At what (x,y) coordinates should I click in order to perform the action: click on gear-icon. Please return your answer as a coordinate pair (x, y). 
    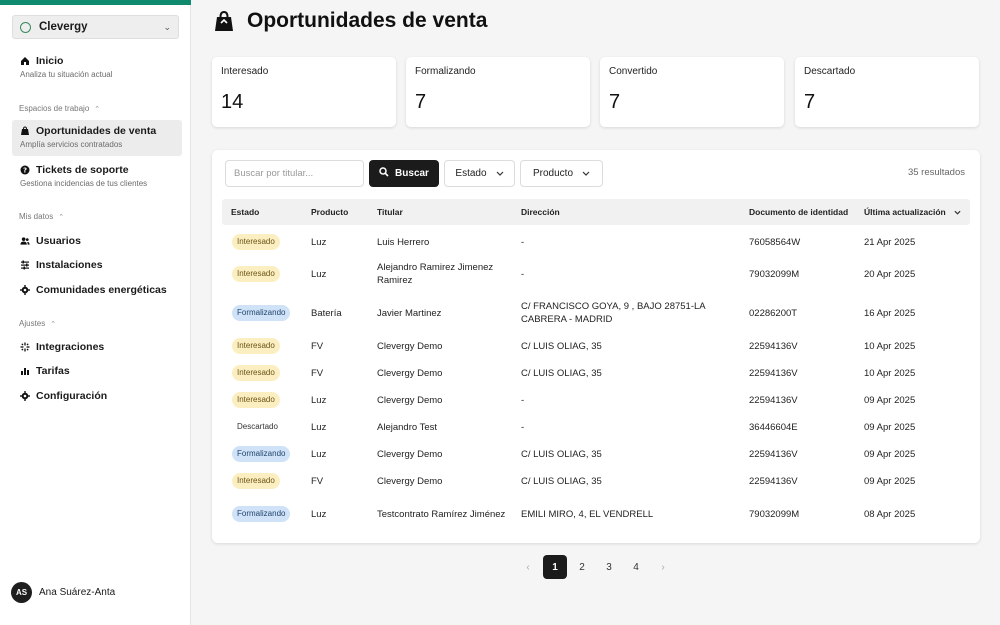
    Looking at the image, I should click on (25, 396).